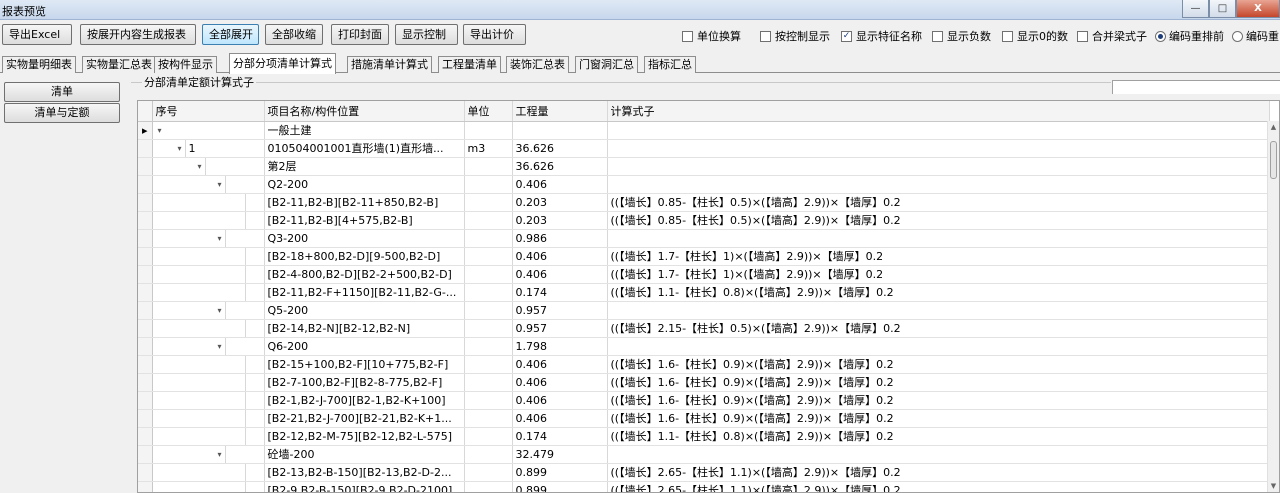 Image resolution: width=1280 pixels, height=493 pixels. I want to click on table-row: ▾ 砼墙-200 32.479, so click(704, 454).